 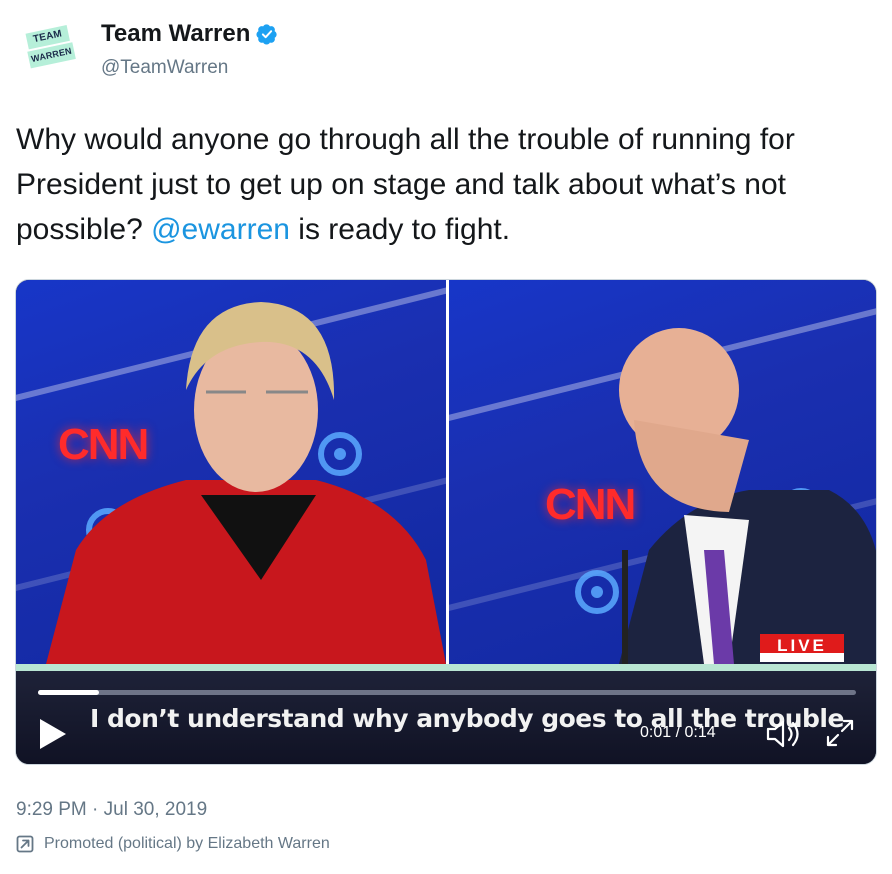 What do you see at coordinates (220, 229) in the screenshot?
I see `mention-link: @ewarren` at bounding box center [220, 229].